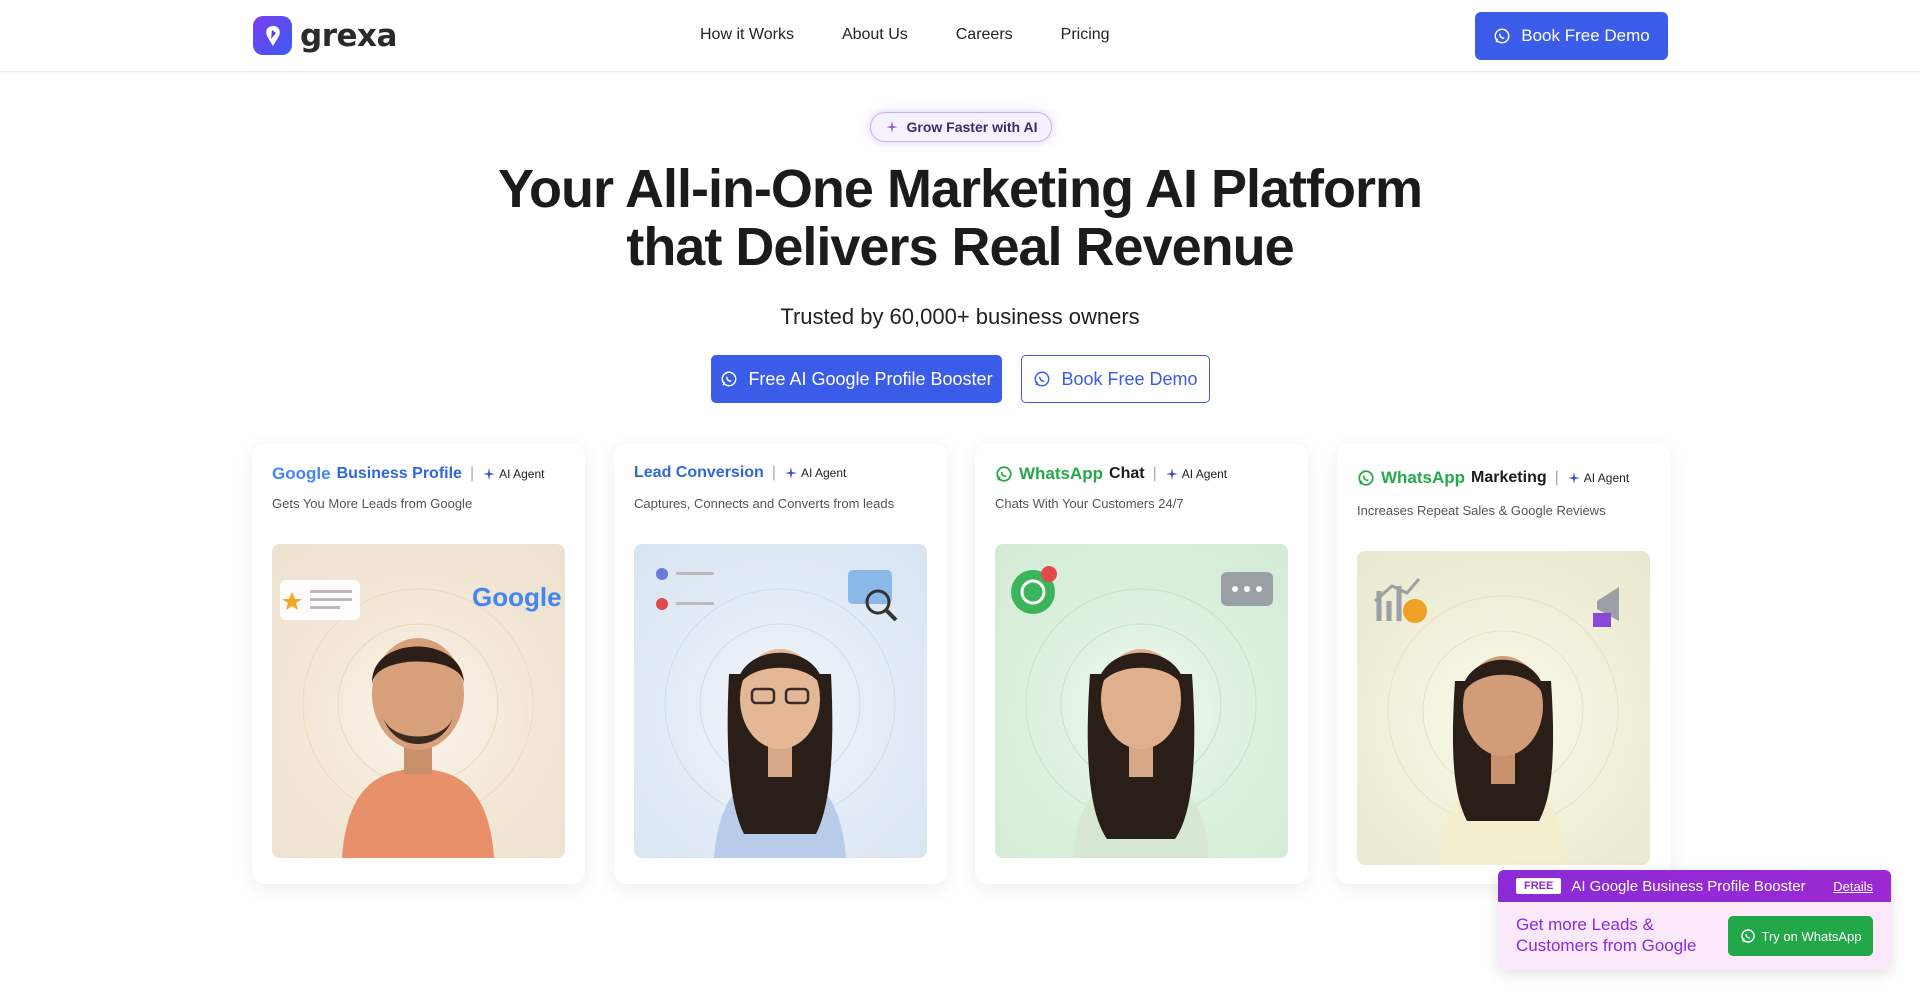  I want to click on card-header: Lead Conversion | AI Agent, so click(740, 473).